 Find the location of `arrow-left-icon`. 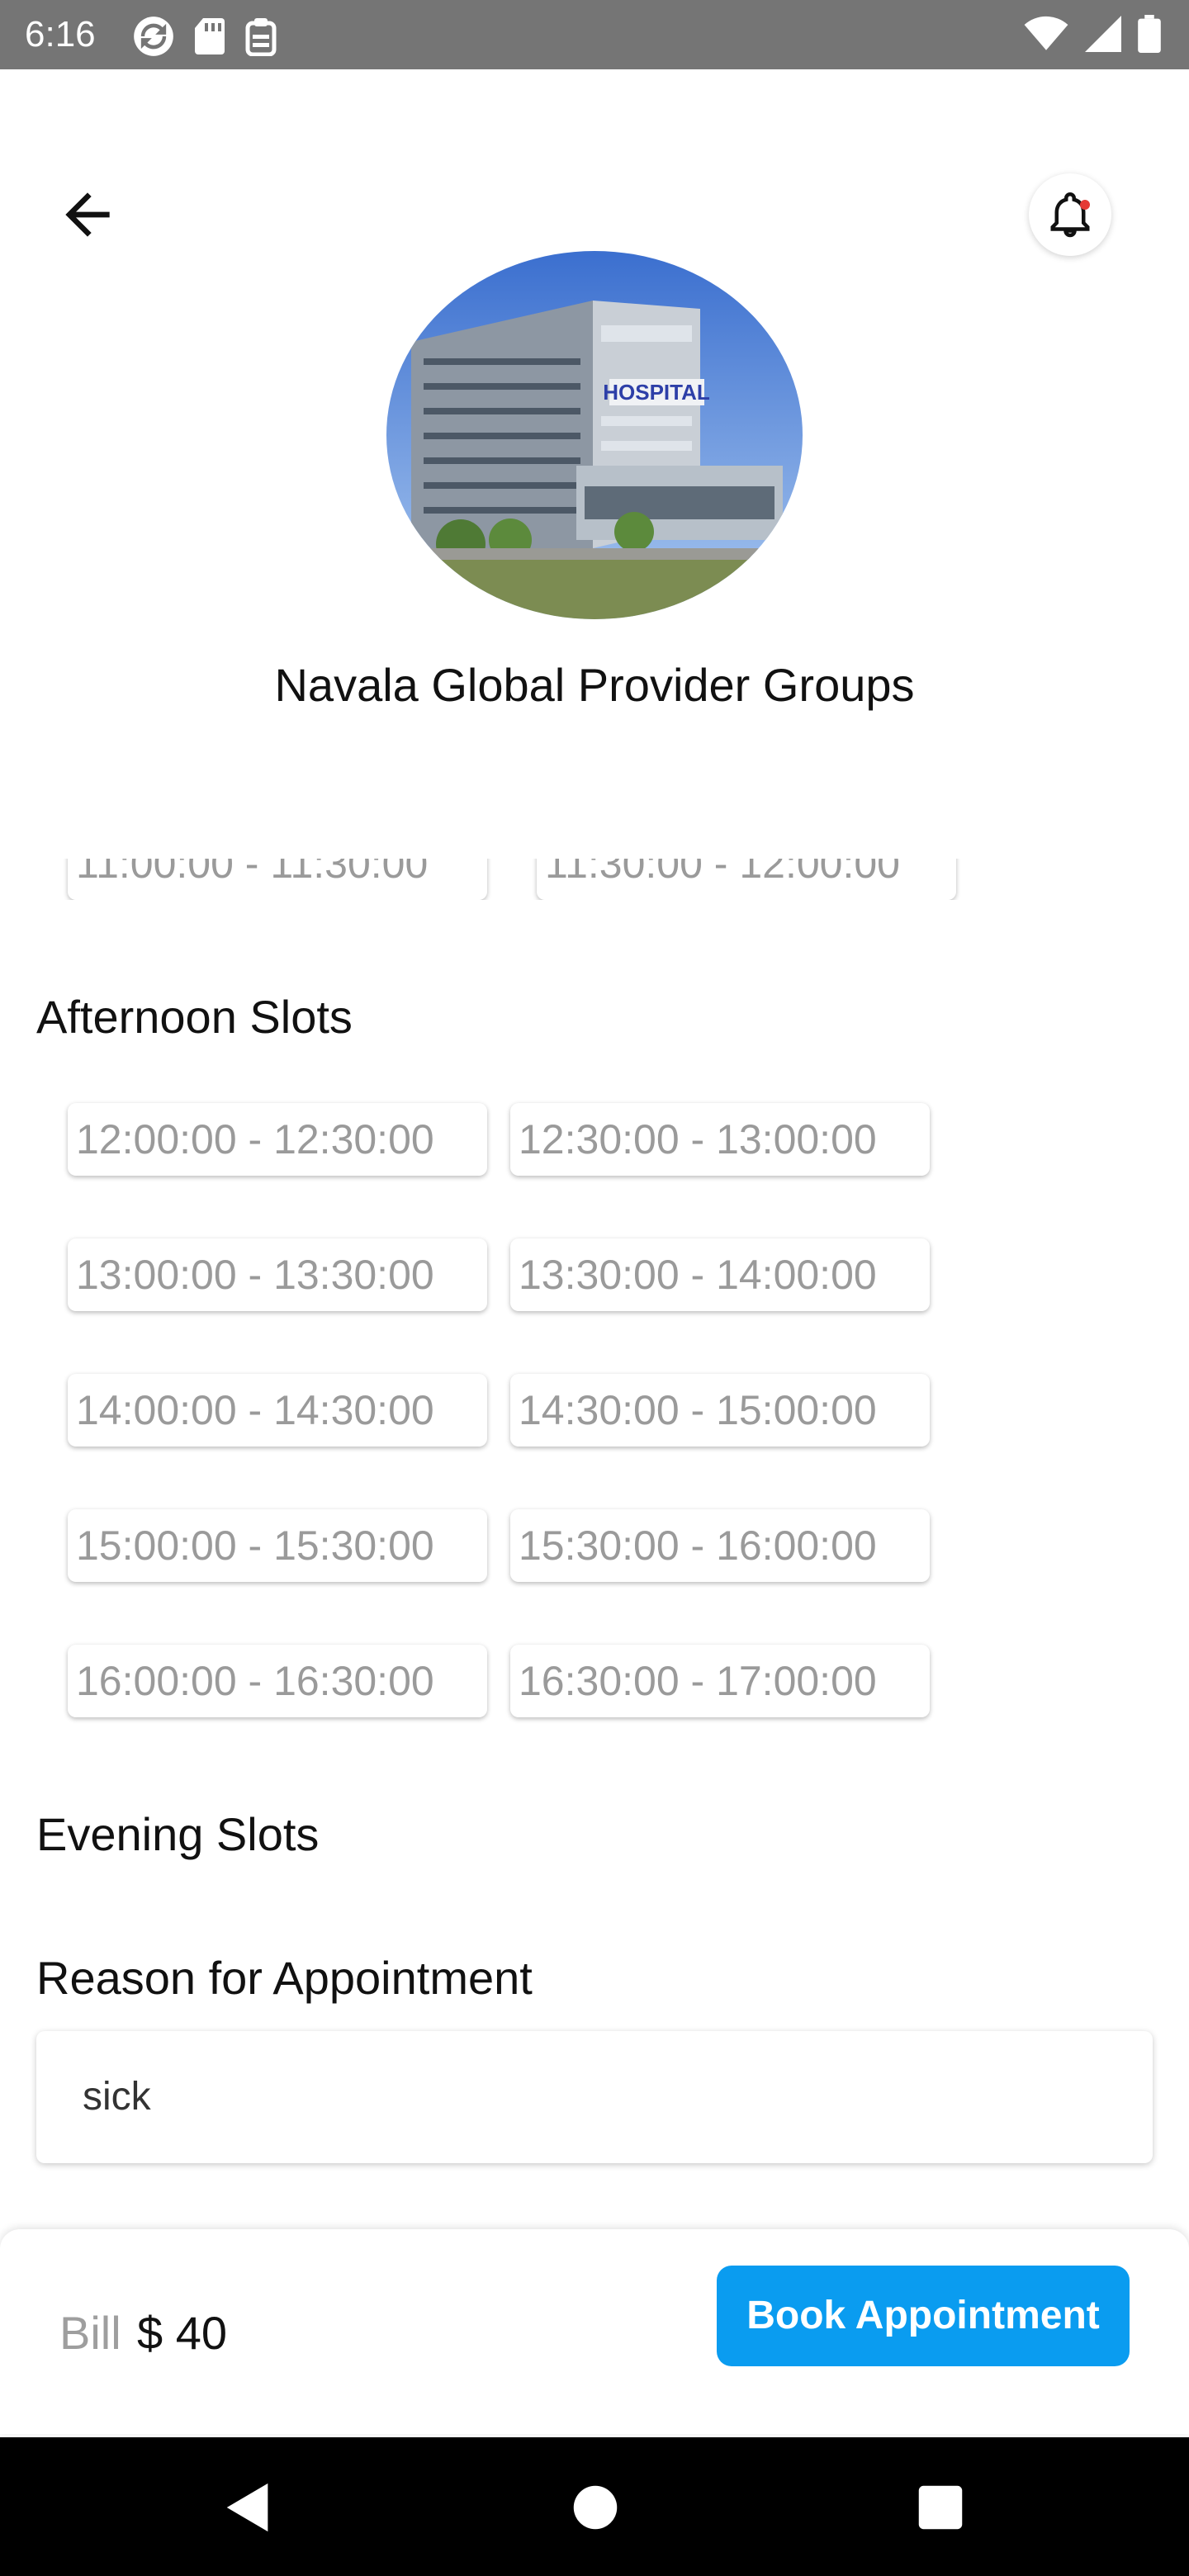

arrow-left-icon is located at coordinates (87, 214).